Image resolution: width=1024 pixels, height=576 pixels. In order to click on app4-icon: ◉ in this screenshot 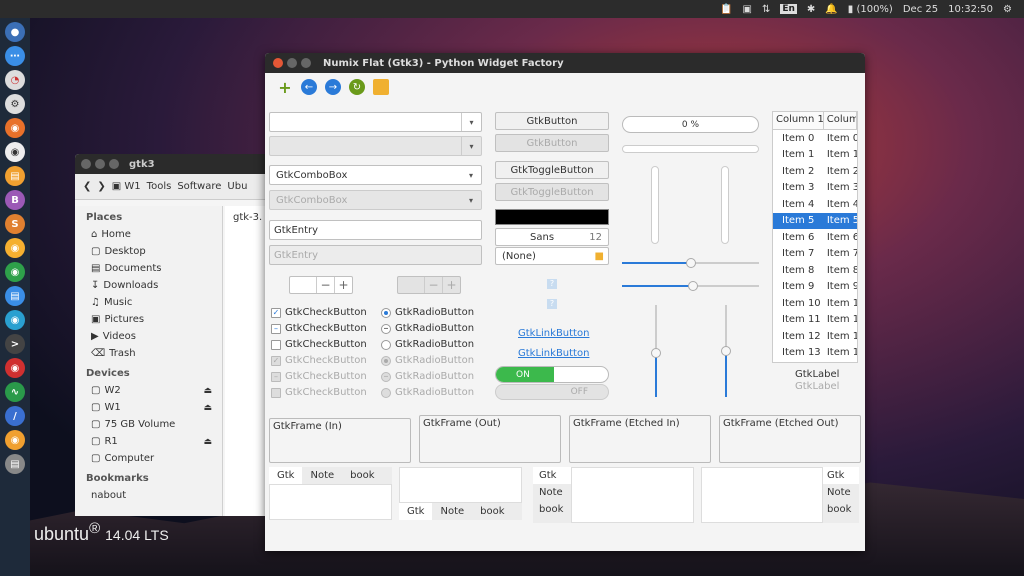, I will do `click(15, 320)`.